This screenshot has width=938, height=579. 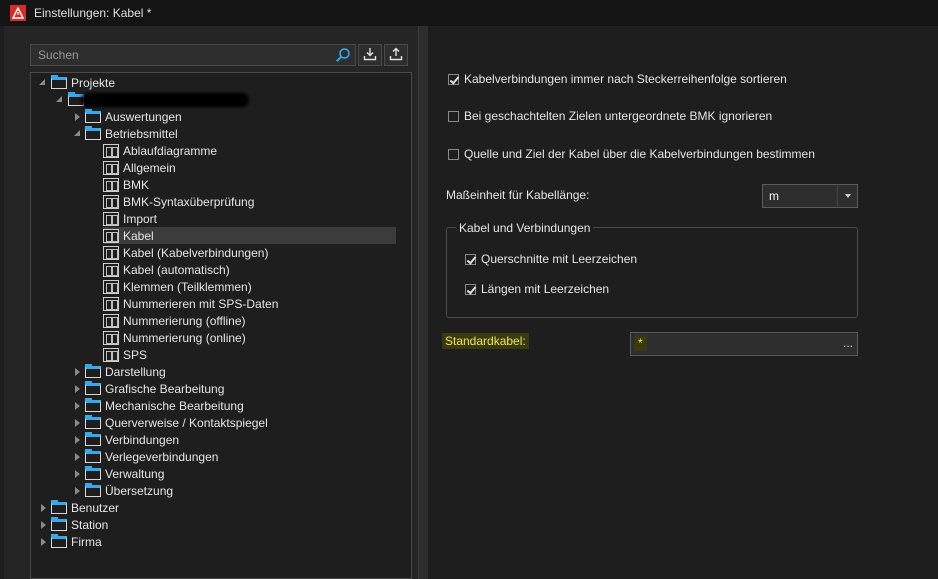 What do you see at coordinates (174, 320) in the screenshot?
I see `tree-node-nummerierung-offline: Nummerierung (offline)` at bounding box center [174, 320].